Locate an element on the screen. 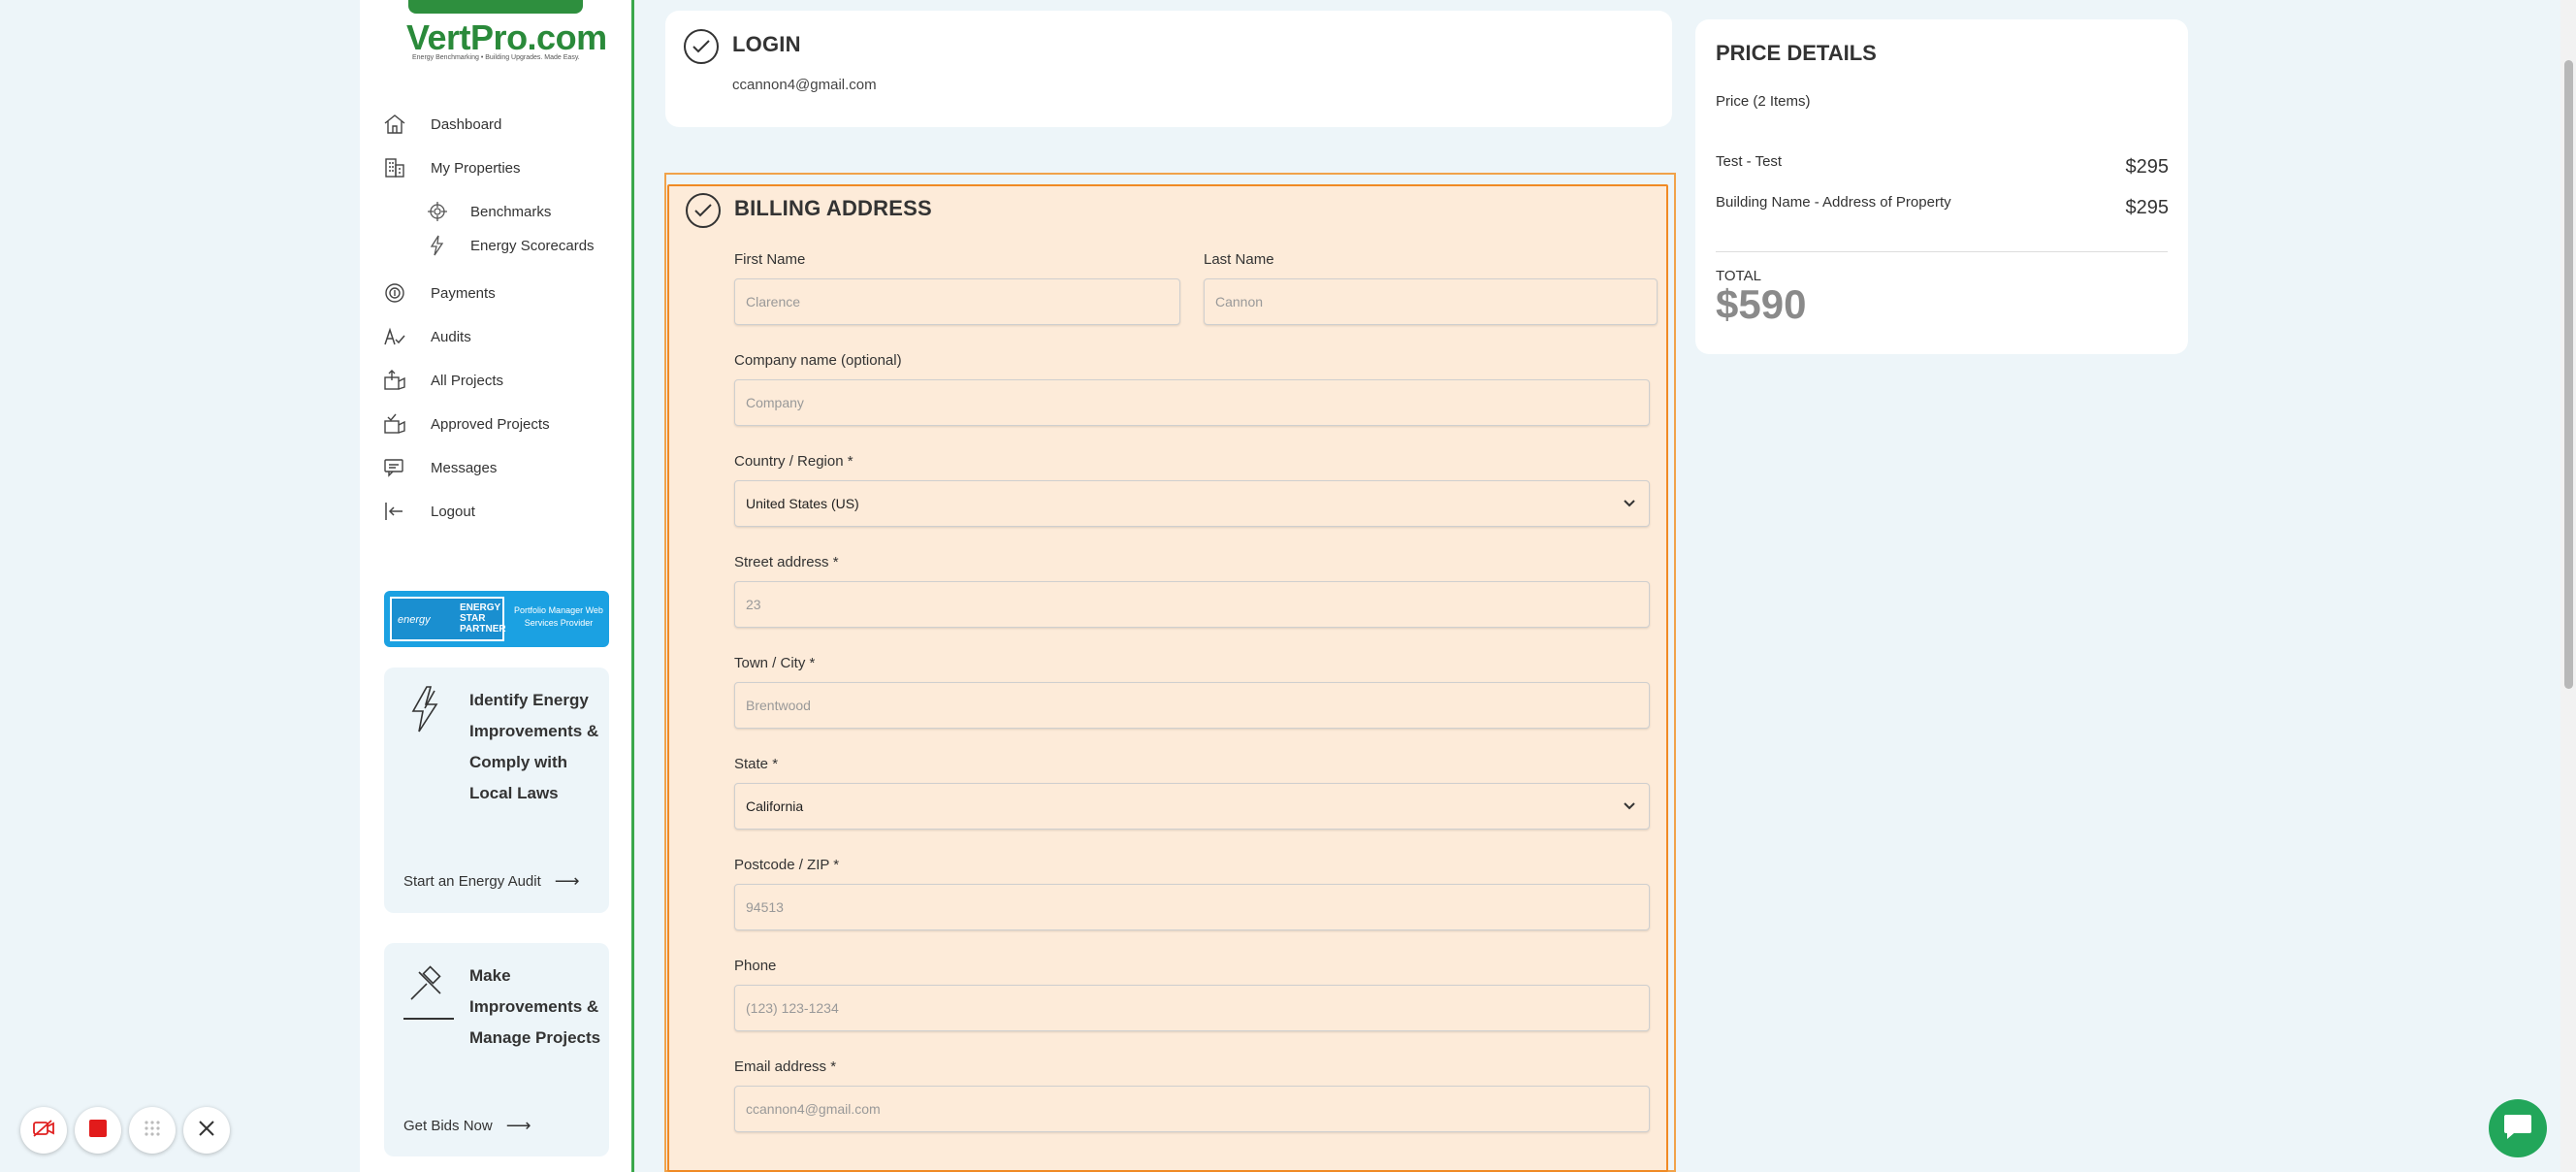 The width and height of the screenshot is (2576, 1172). sidebar-item-label: Energy Scorecards is located at coordinates (532, 245).